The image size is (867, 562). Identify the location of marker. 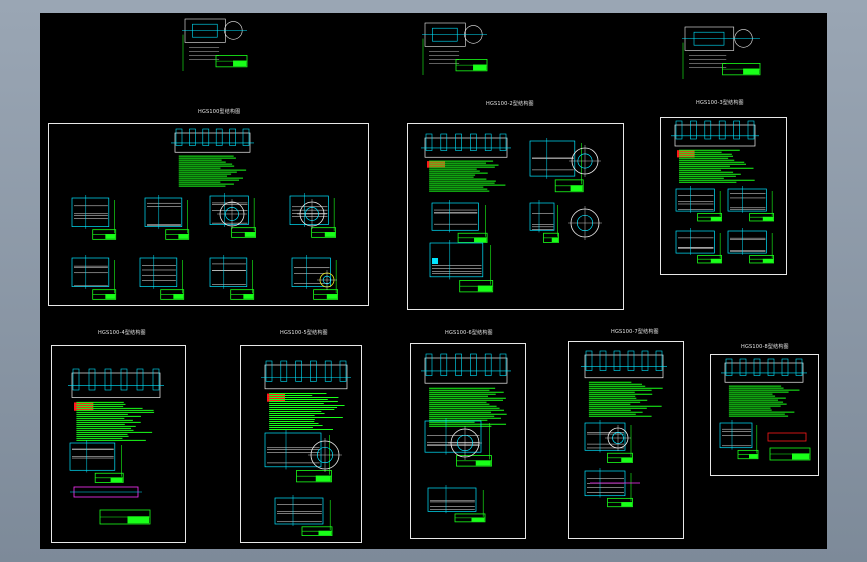
(435, 261).